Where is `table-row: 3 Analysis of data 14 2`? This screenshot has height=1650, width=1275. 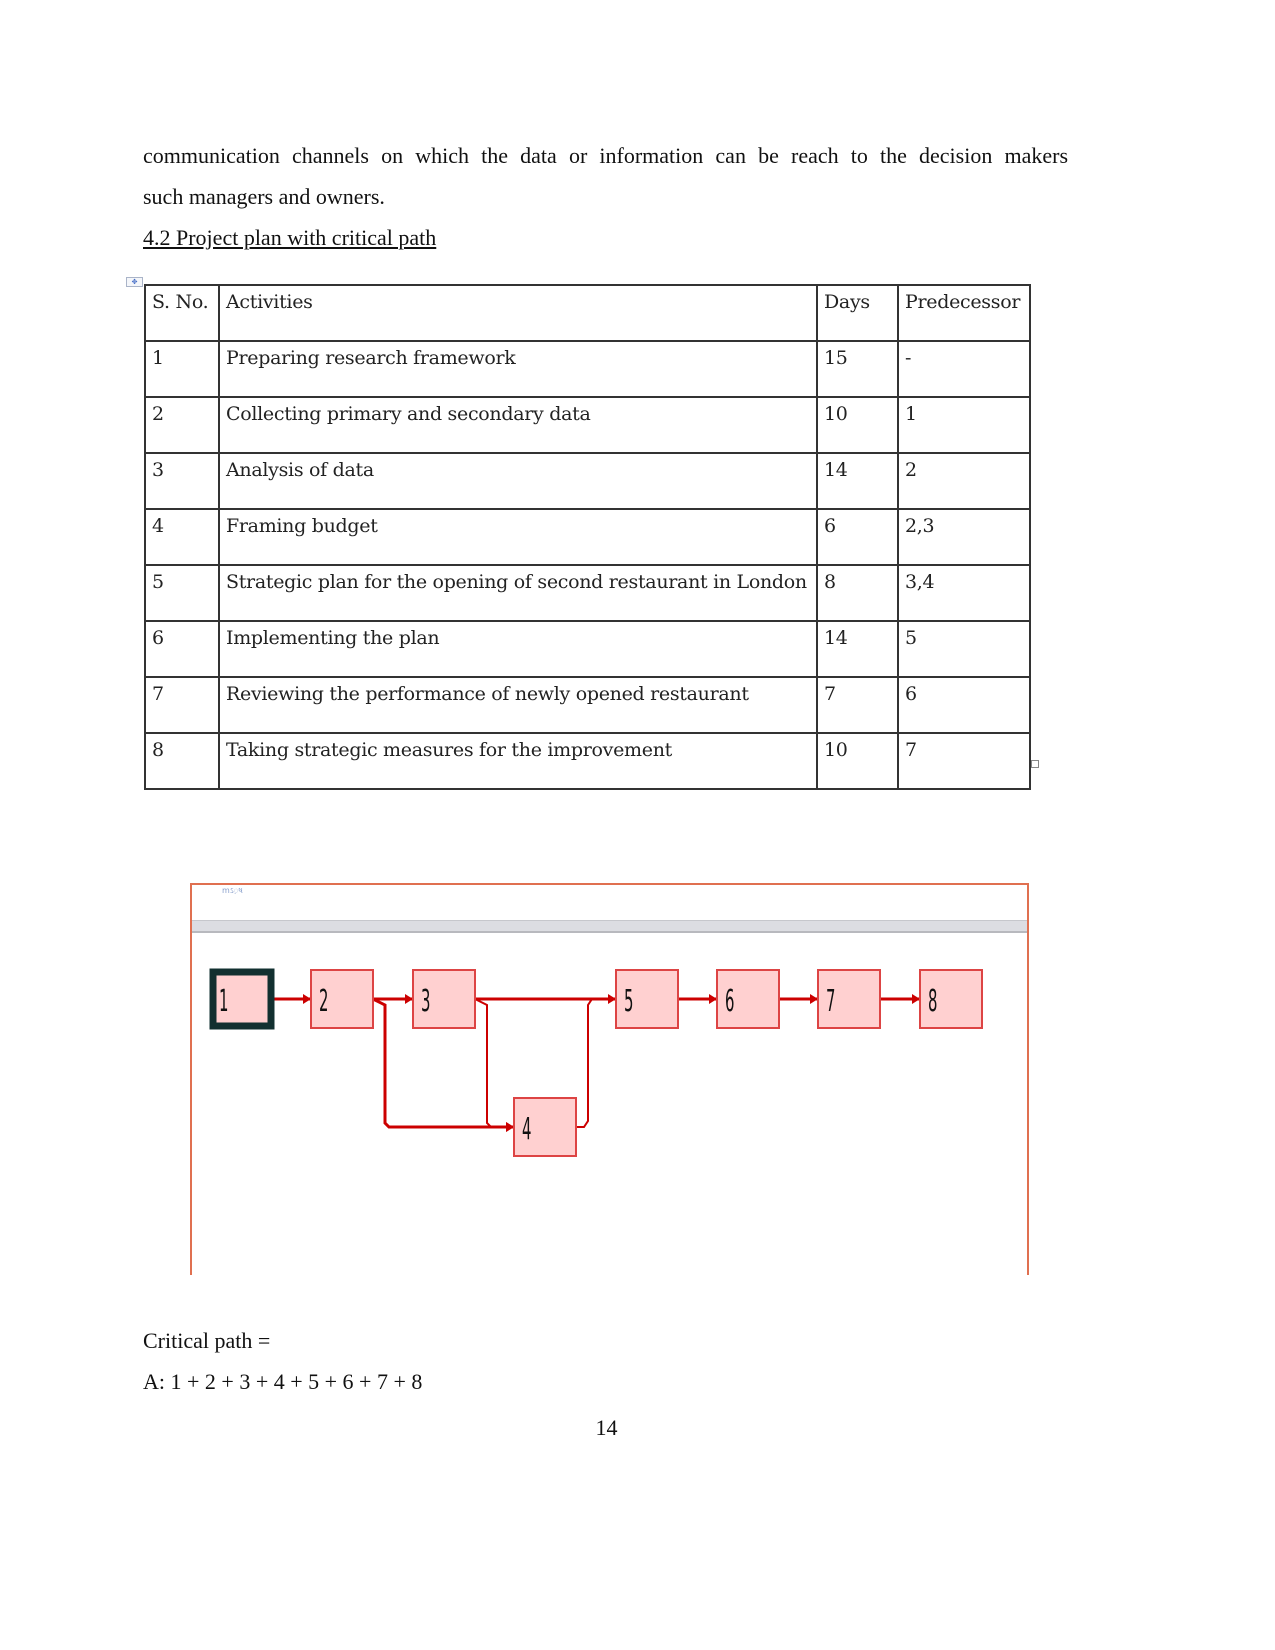
table-row: 3 Analysis of data 14 2 is located at coordinates (587, 481).